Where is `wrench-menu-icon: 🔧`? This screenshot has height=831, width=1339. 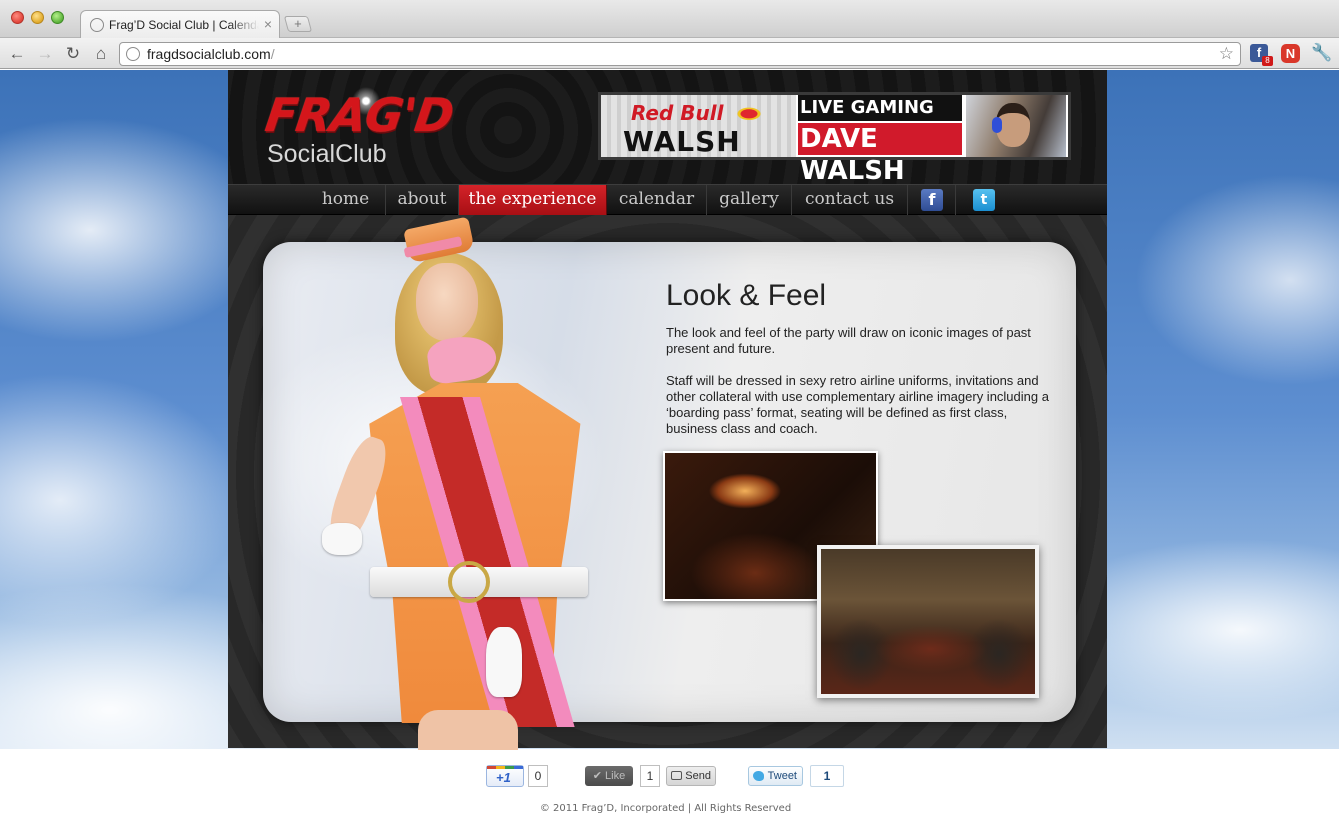
wrench-menu-icon: 🔧 is located at coordinates (1321, 53).